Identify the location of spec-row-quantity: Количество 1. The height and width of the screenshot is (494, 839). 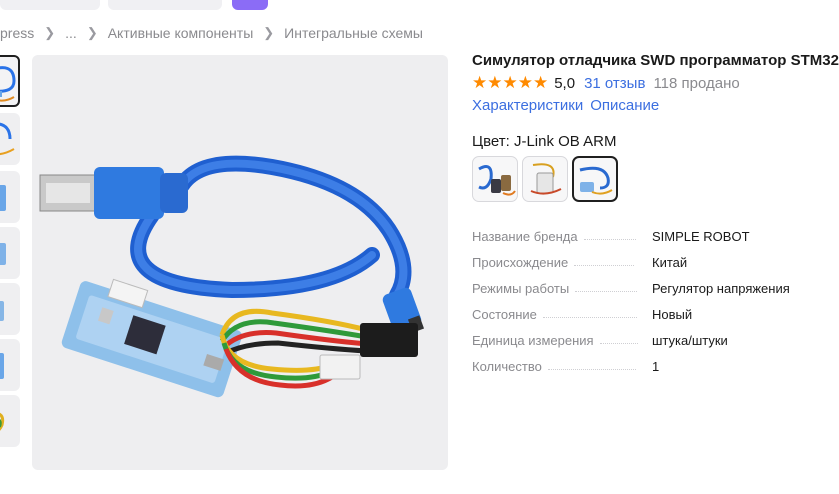
(652, 361).